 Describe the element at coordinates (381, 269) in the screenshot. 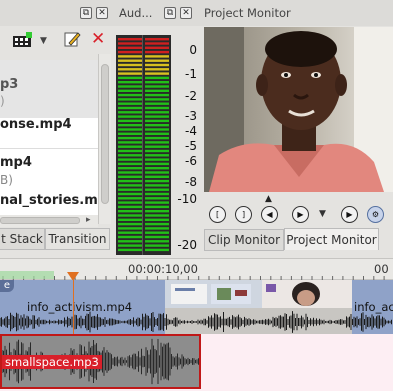

I see `ruler-timecode: 00` at that location.